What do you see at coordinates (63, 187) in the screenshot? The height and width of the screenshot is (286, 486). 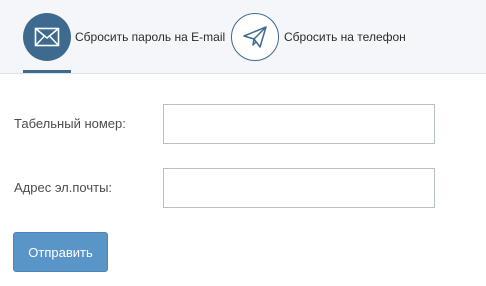 I see `email-address-label: Адрес эл.почты:` at bounding box center [63, 187].